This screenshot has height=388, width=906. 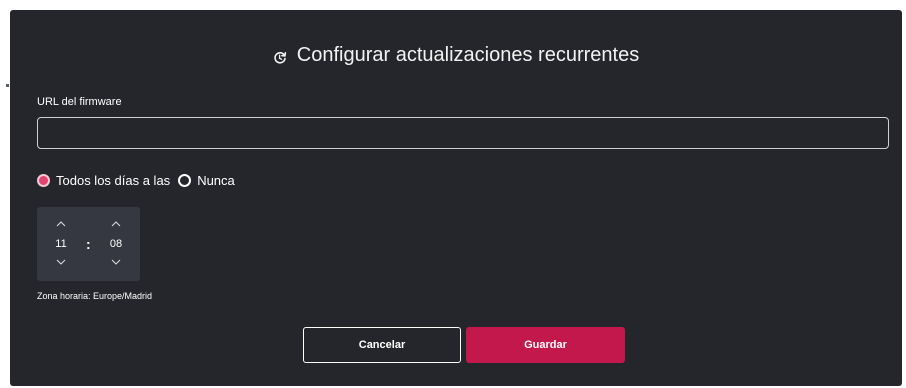 I want to click on save-button: Guardar, so click(x=545, y=345).